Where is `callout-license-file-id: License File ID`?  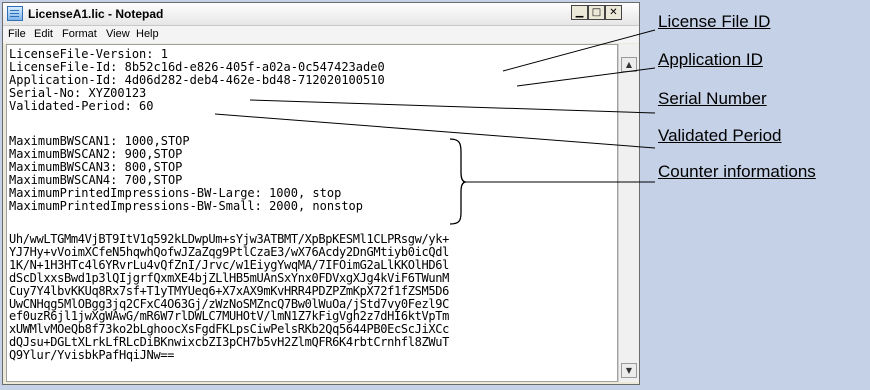 callout-license-file-id: License File ID is located at coordinates (714, 21).